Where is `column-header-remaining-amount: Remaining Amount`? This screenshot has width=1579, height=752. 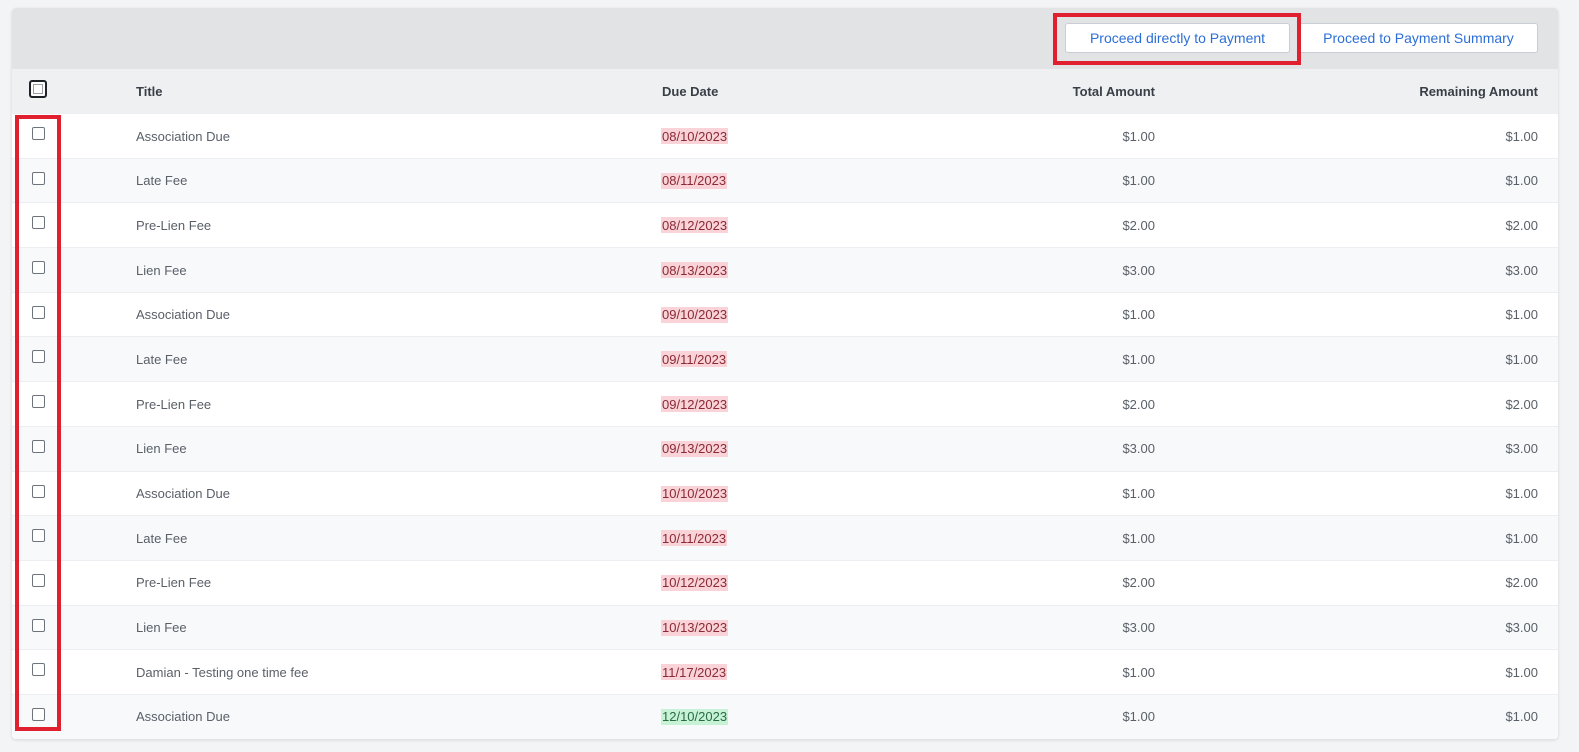
column-header-remaining-amount: Remaining Amount is located at coordinates (1478, 91).